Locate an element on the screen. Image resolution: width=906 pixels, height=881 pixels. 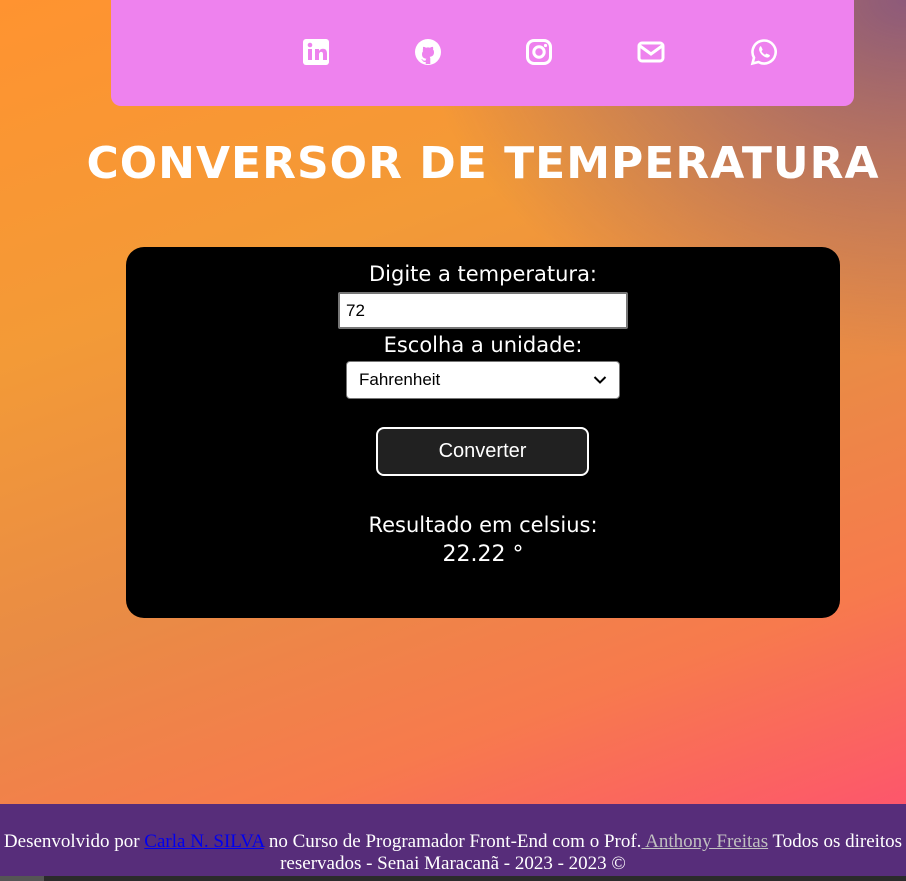
result-value: 22.22 ° is located at coordinates (483, 554).